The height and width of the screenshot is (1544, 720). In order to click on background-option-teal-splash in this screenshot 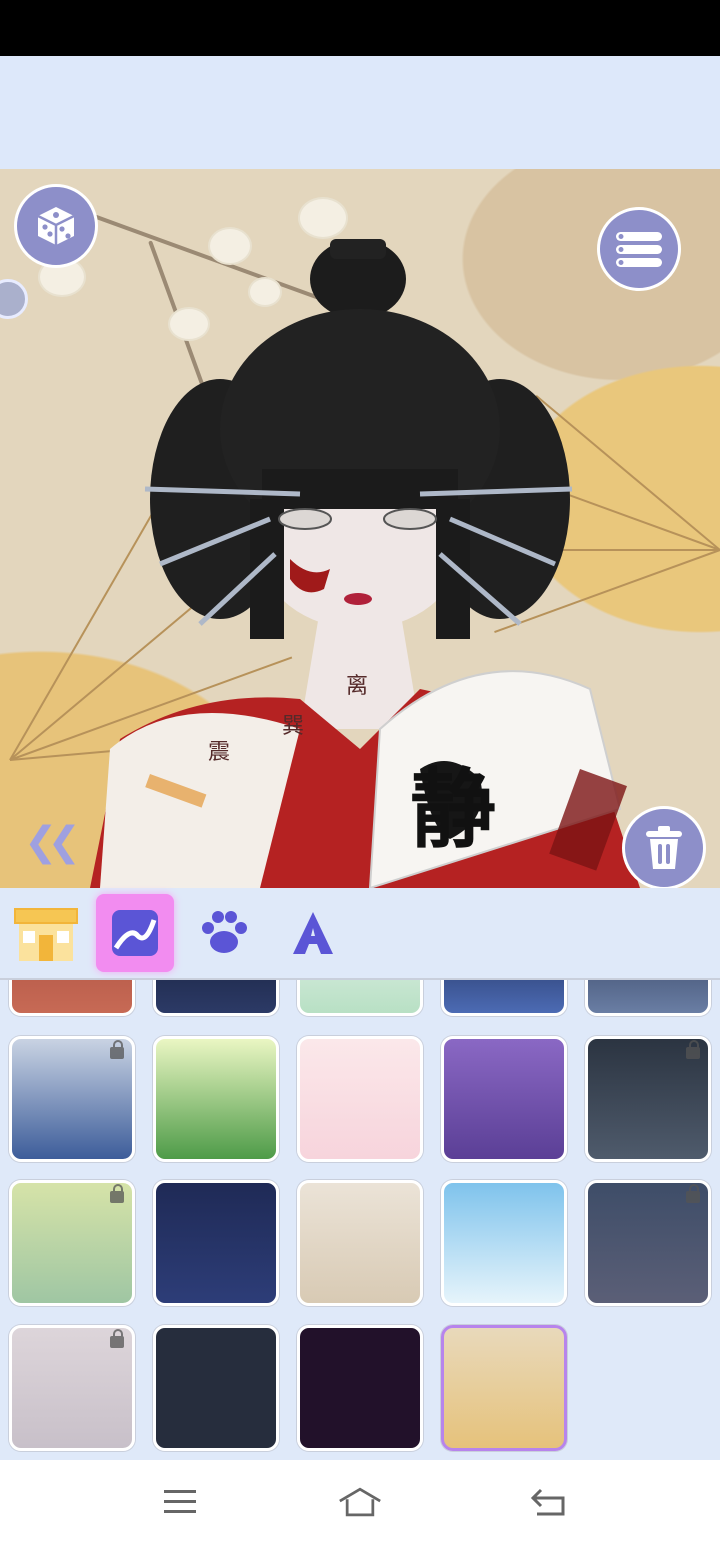, I will do `click(216, 1388)`.